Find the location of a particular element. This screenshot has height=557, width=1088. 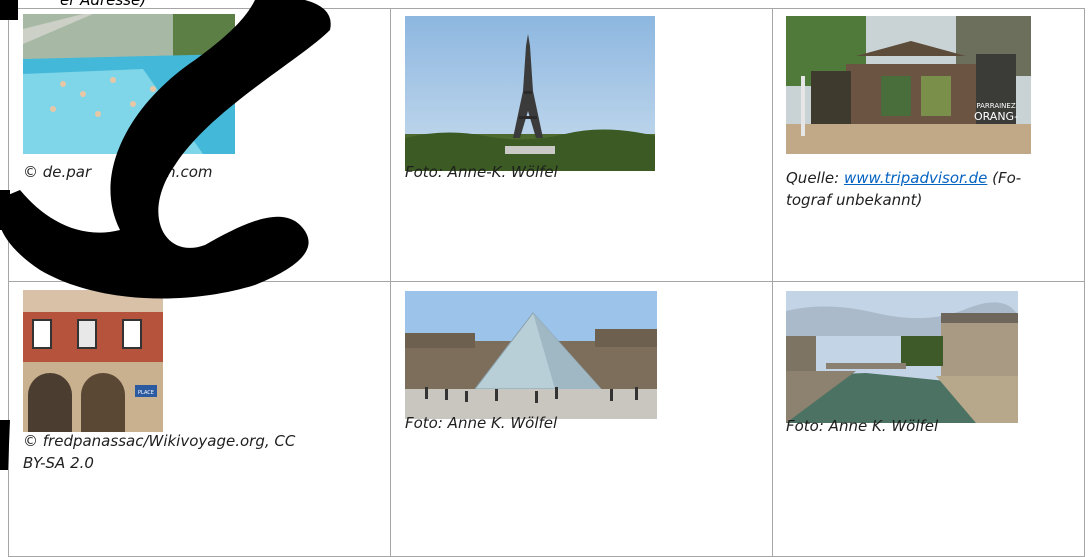

louvre-pyramid-photo is located at coordinates (531, 355).